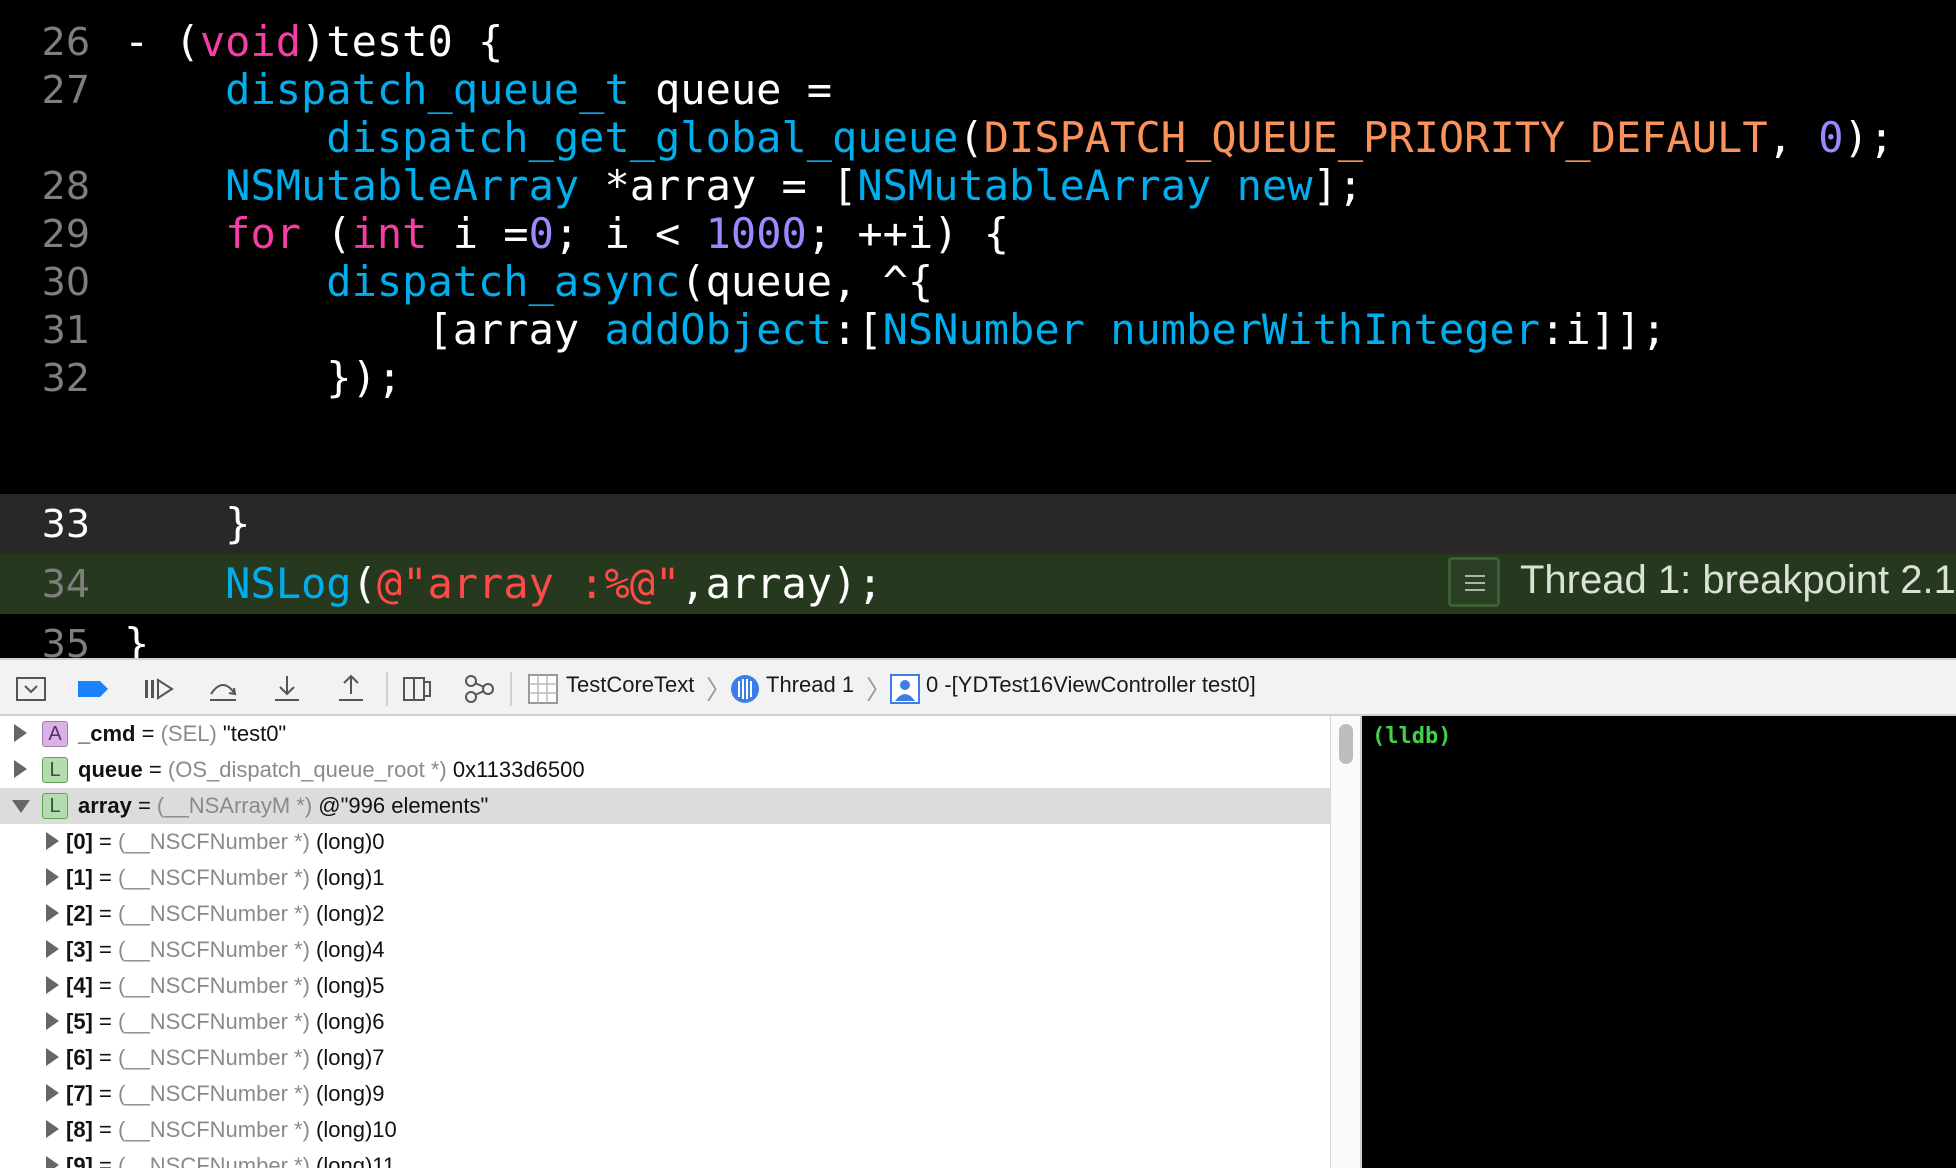 The image size is (1956, 1168). Describe the element at coordinates (1412, 736) in the screenshot. I see `lldb-prompt: (lldb)` at that location.